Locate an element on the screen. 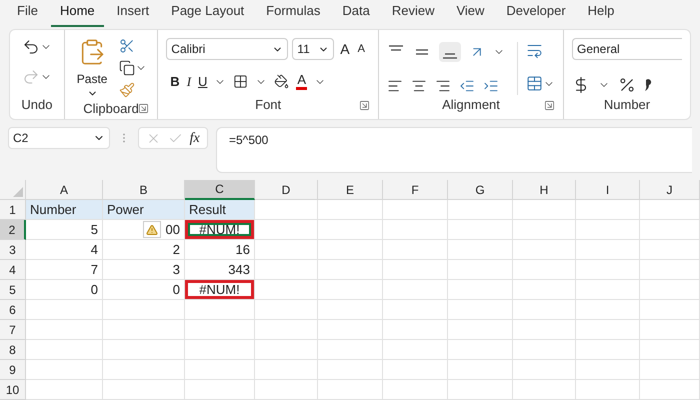 The height and width of the screenshot is (400, 700). number-format-field: General is located at coordinates (627, 49).